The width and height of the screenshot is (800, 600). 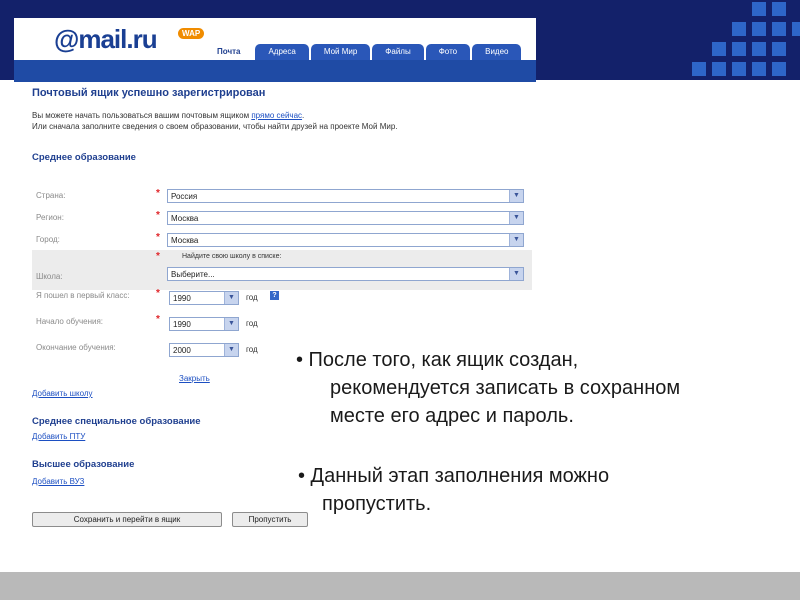 What do you see at coordinates (76, 347) in the screenshot?
I see `end-label: Окончание обучения:` at bounding box center [76, 347].